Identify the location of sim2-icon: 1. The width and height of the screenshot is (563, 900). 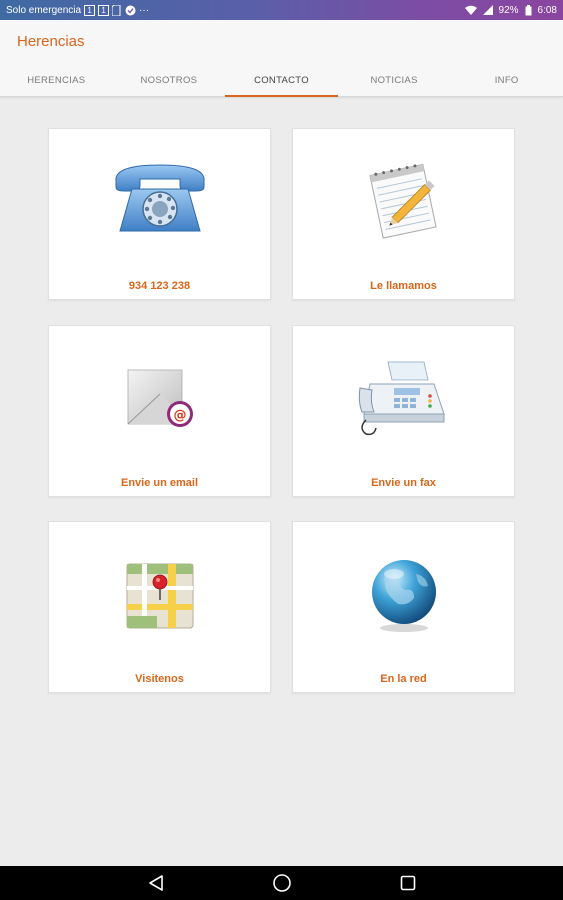
(104, 10).